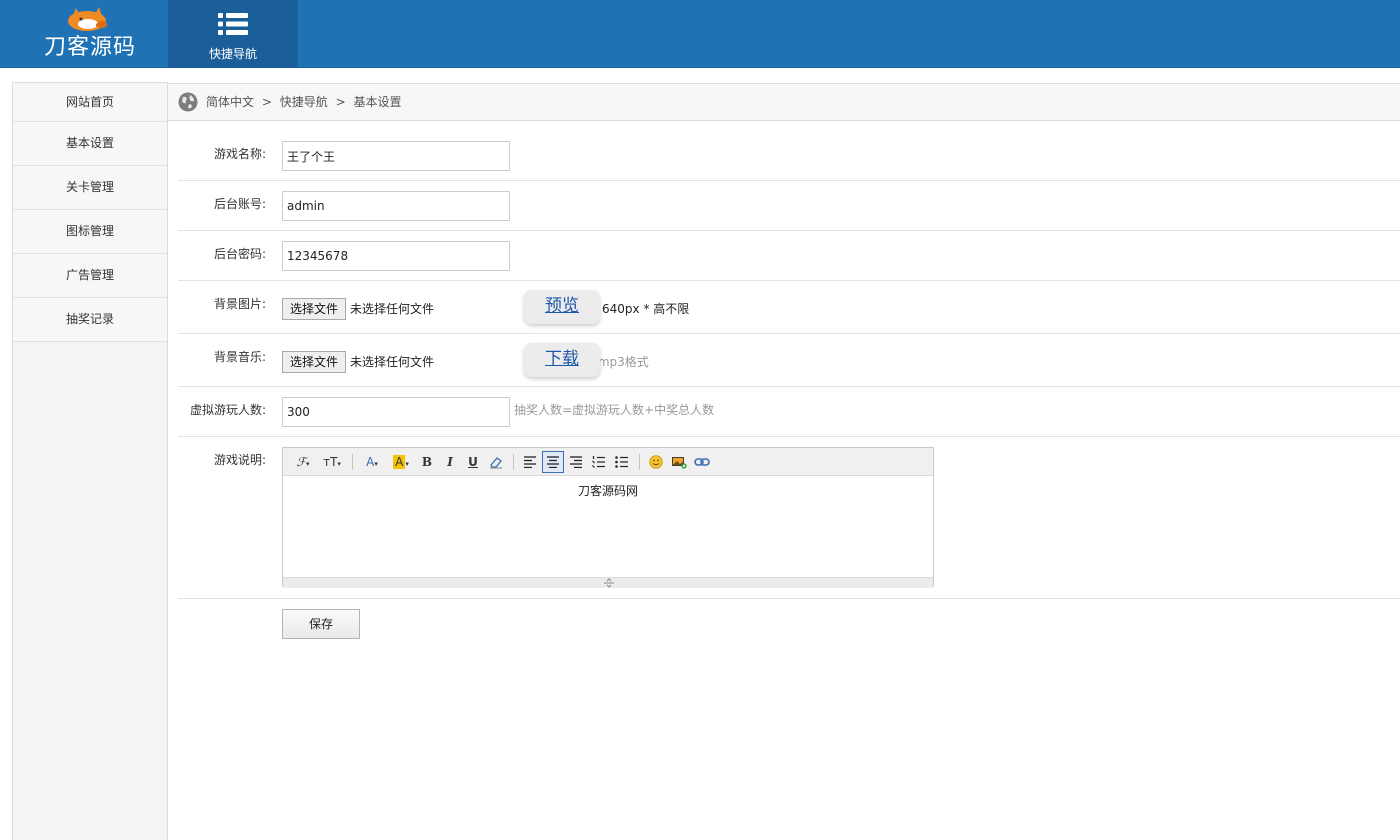  Describe the element at coordinates (239, 460) in the screenshot. I see `description-label: 游戏说明:` at that location.